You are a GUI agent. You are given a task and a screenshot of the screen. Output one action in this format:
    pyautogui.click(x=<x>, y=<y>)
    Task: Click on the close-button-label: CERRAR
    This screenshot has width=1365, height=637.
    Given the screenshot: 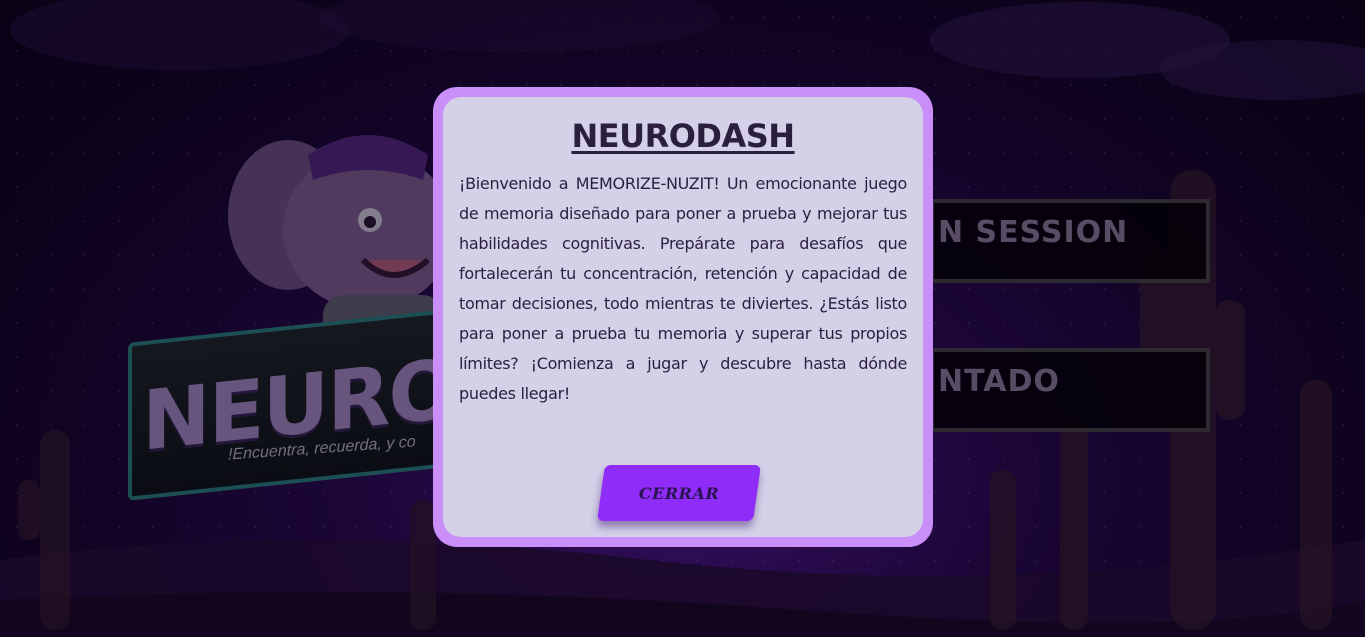 What is the action you would take?
    pyautogui.click(x=679, y=493)
    